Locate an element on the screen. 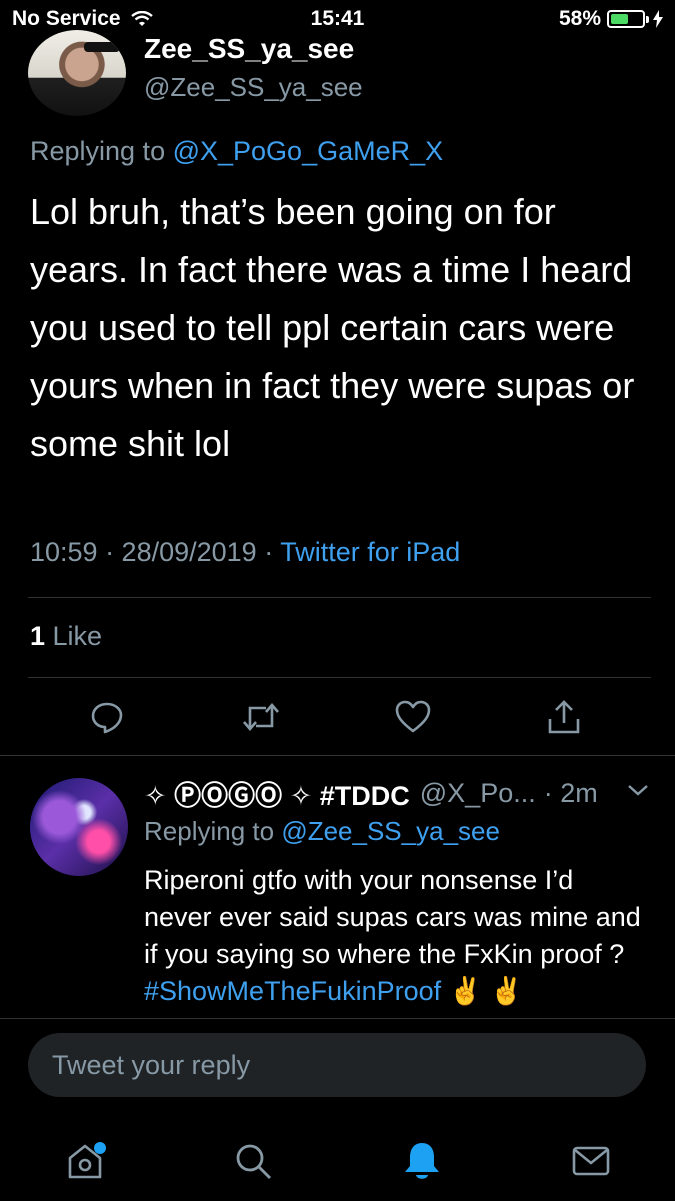 This screenshot has width=675, height=1201. reply-author-avatar is located at coordinates (79, 827).